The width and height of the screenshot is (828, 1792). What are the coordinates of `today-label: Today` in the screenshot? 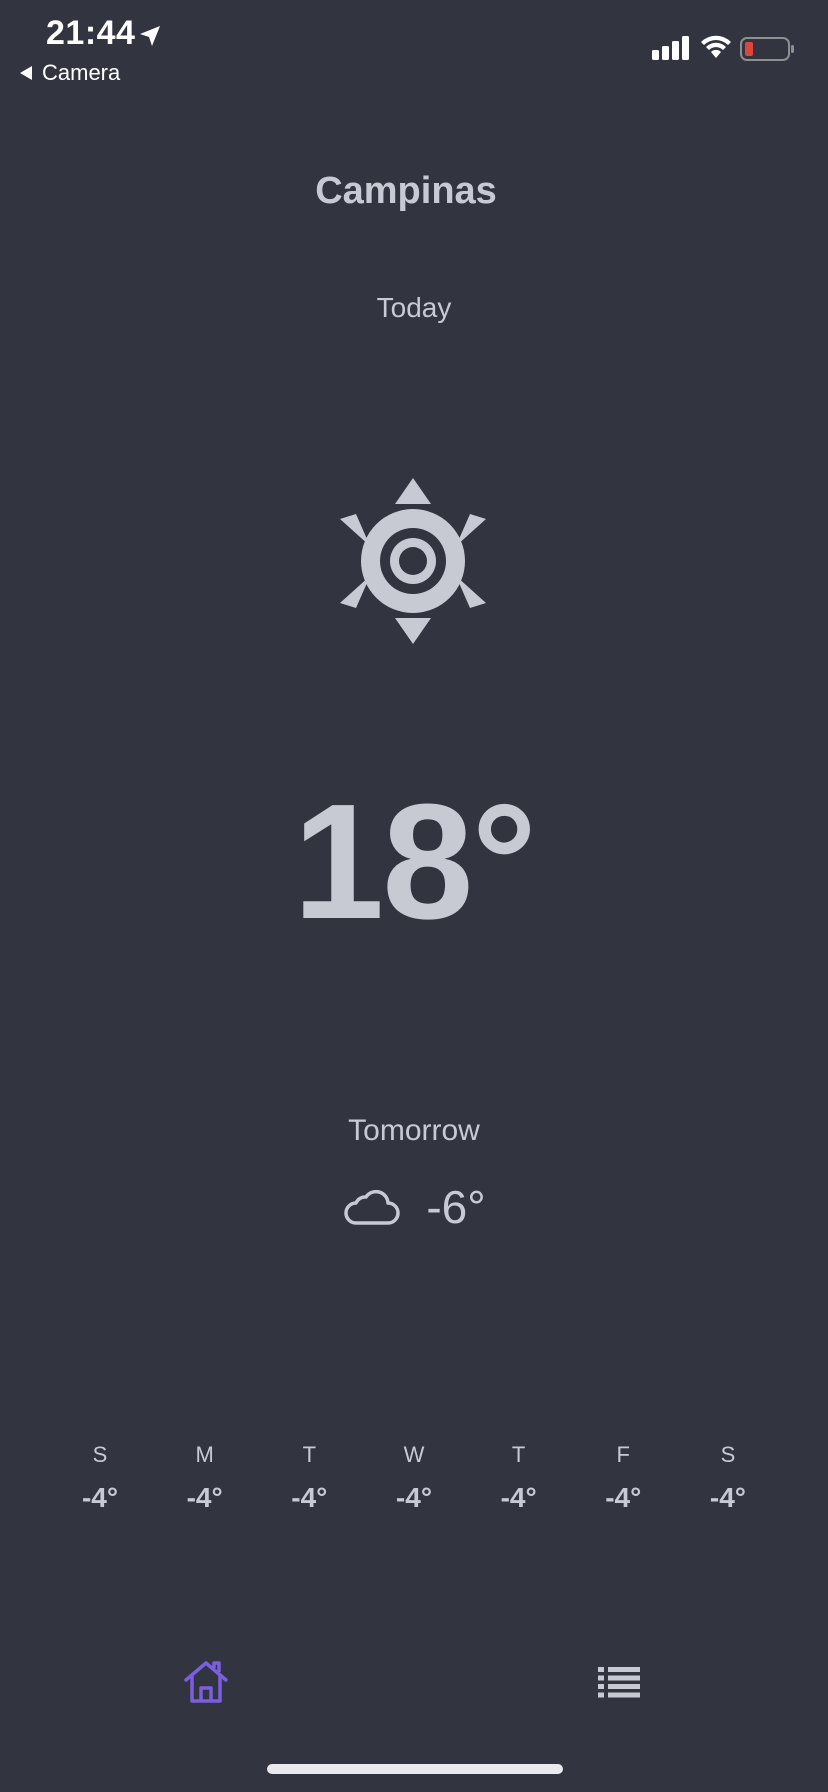 It's located at (414, 307).